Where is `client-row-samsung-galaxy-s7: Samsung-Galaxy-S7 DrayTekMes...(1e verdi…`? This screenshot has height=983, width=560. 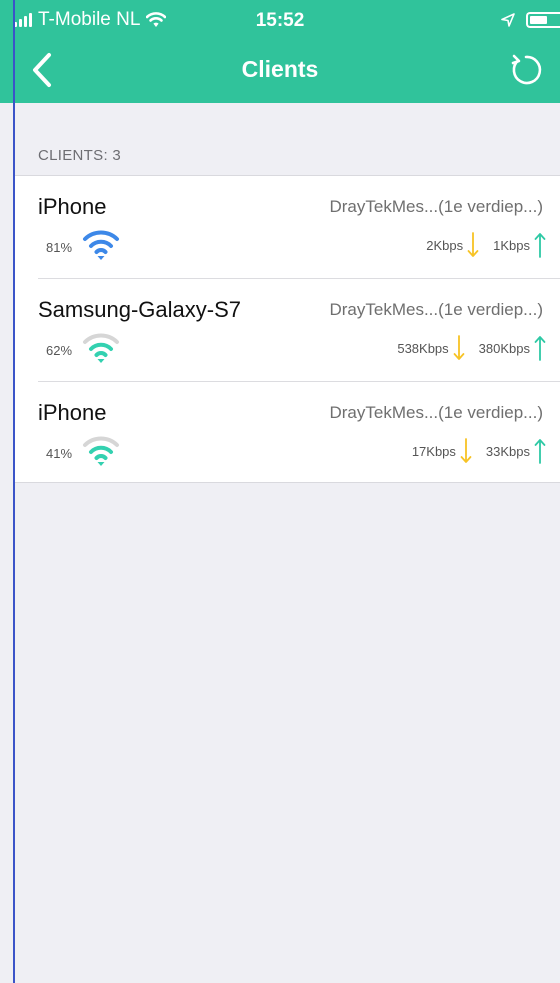 client-row-samsung-galaxy-s7: Samsung-Galaxy-S7 DrayTekMes...(1e verdi… is located at coordinates (287, 330).